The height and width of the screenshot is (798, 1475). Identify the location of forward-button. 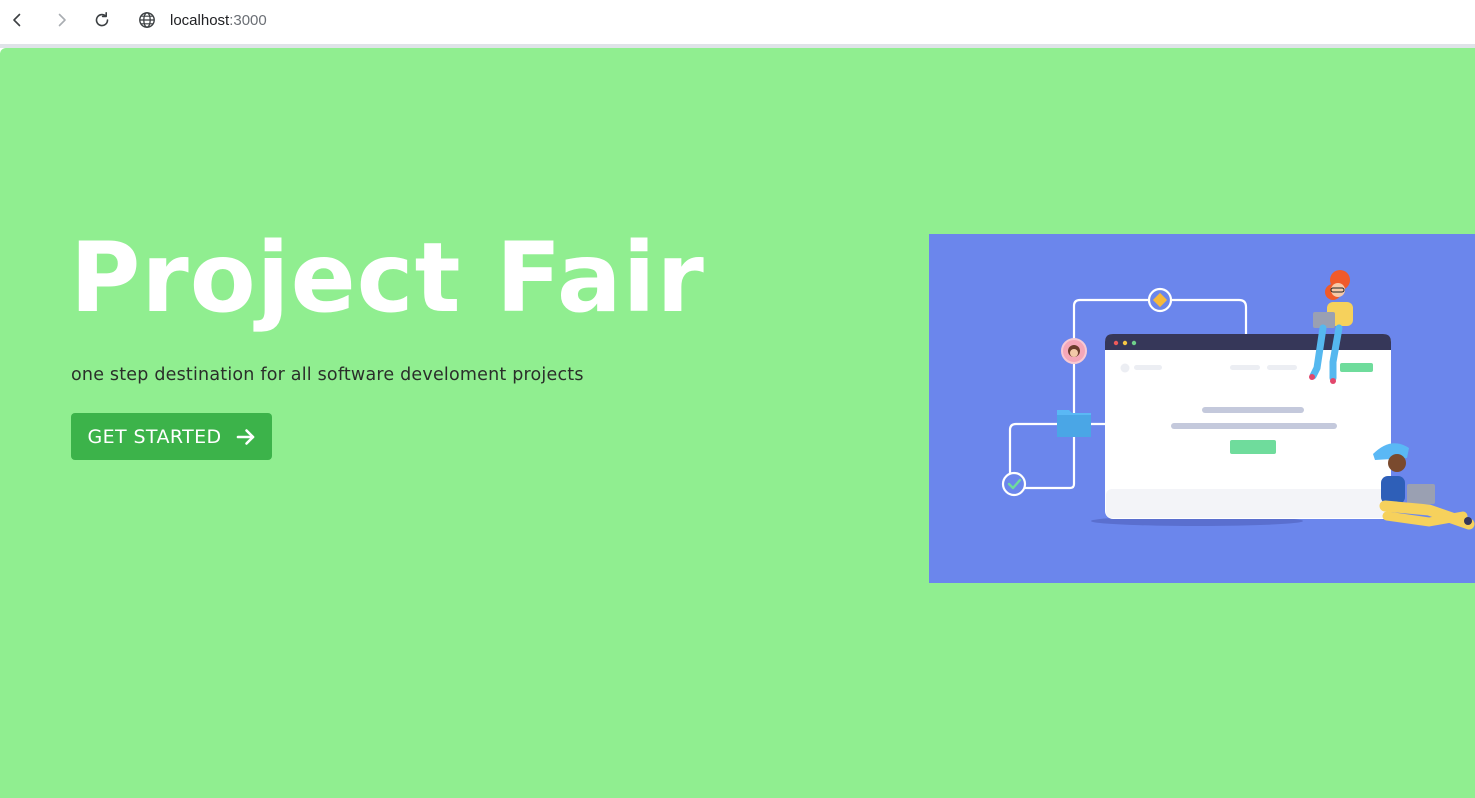
(62, 20).